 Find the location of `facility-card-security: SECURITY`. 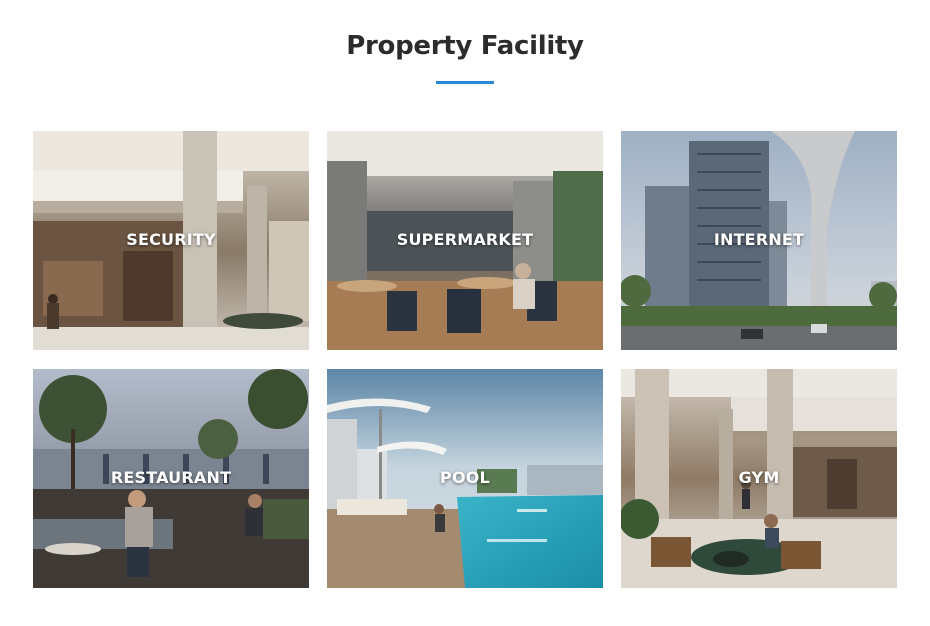

facility-card-security: SECURITY is located at coordinates (171, 240).